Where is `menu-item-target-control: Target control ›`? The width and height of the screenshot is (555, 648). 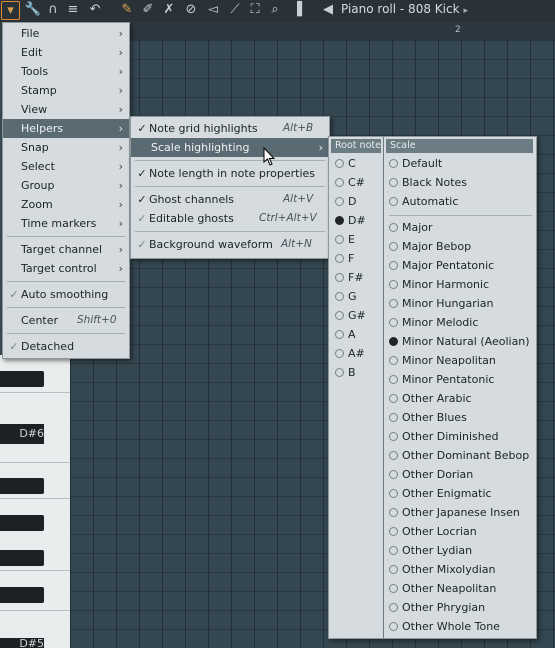
menu-item-target-control: Target control › is located at coordinates (66, 268).